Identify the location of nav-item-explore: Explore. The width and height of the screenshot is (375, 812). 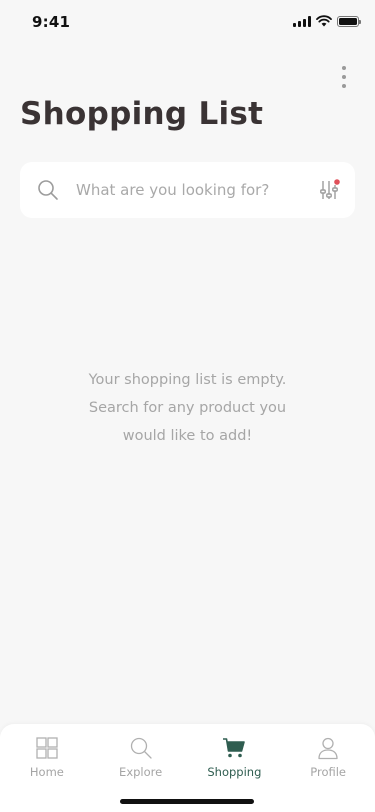
(141, 759).